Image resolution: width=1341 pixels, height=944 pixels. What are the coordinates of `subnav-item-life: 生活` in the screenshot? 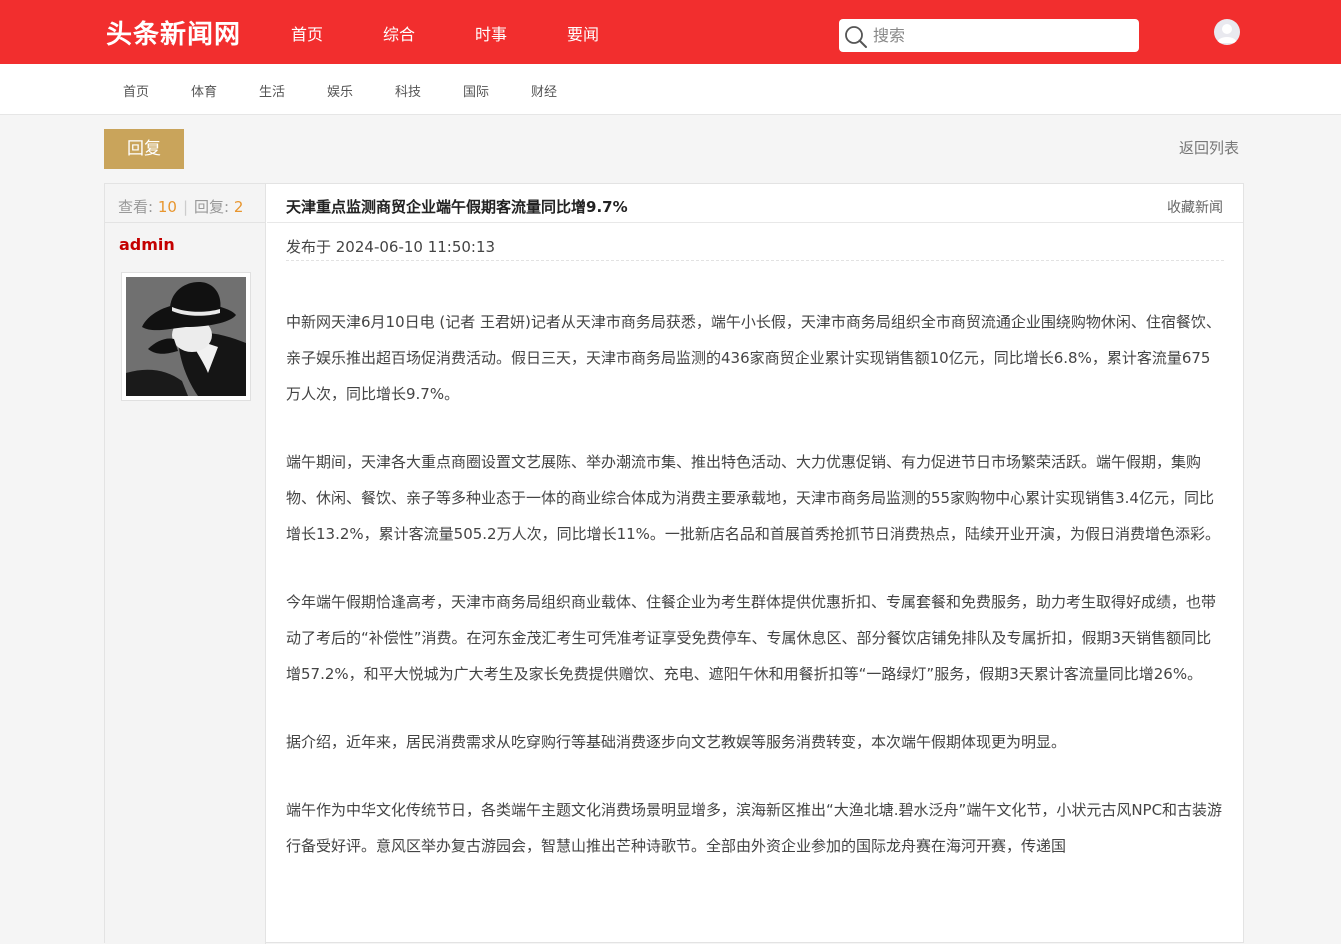 It's located at (272, 90).